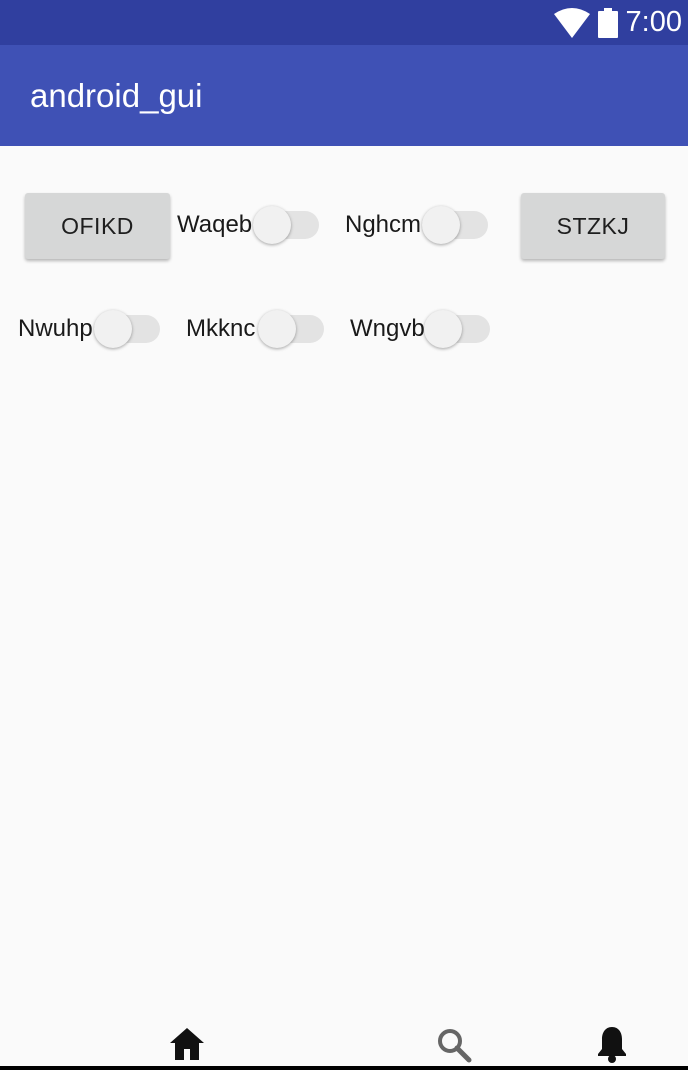  Describe the element at coordinates (116, 95) in the screenshot. I see `app-title: android_gui` at that location.